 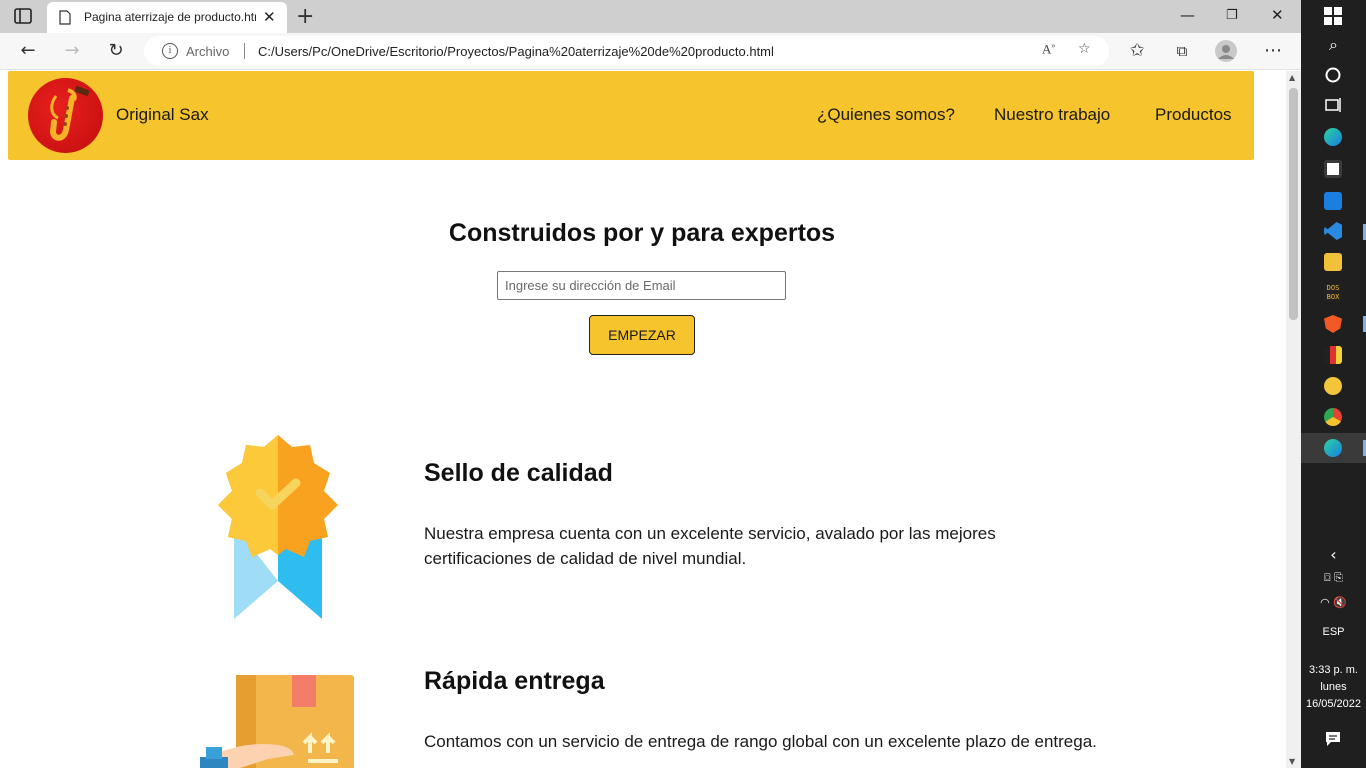 What do you see at coordinates (23, 16) in the screenshot?
I see `tab-actions-icon` at bounding box center [23, 16].